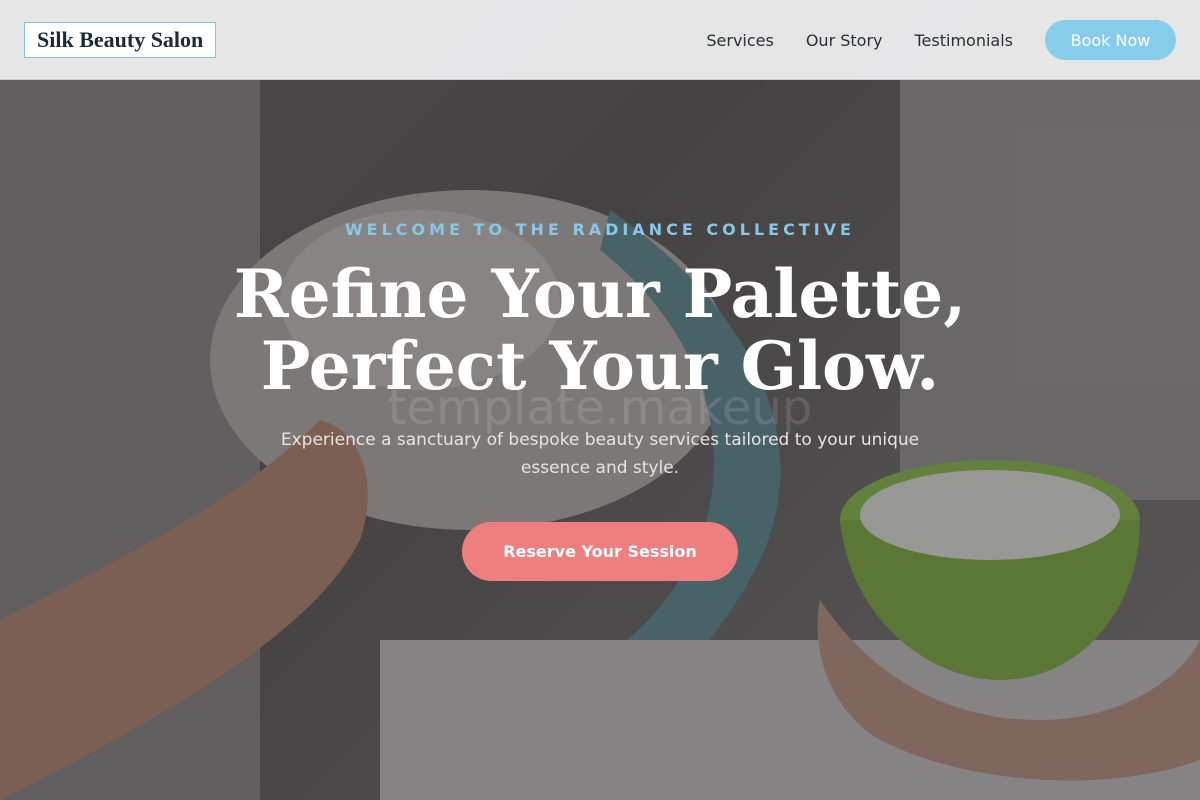  Describe the element at coordinates (964, 40) in the screenshot. I see `nav-link-testimonials: Testimonials` at that location.